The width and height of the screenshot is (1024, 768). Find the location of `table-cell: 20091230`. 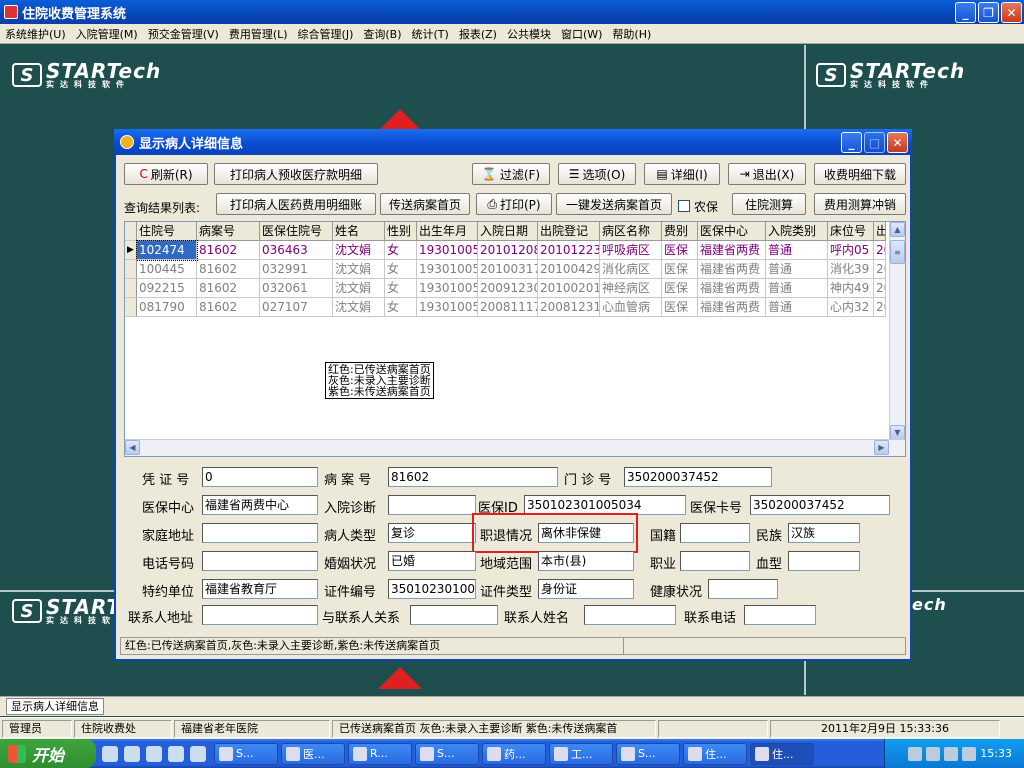

table-cell: 20091230 is located at coordinates (508, 288).